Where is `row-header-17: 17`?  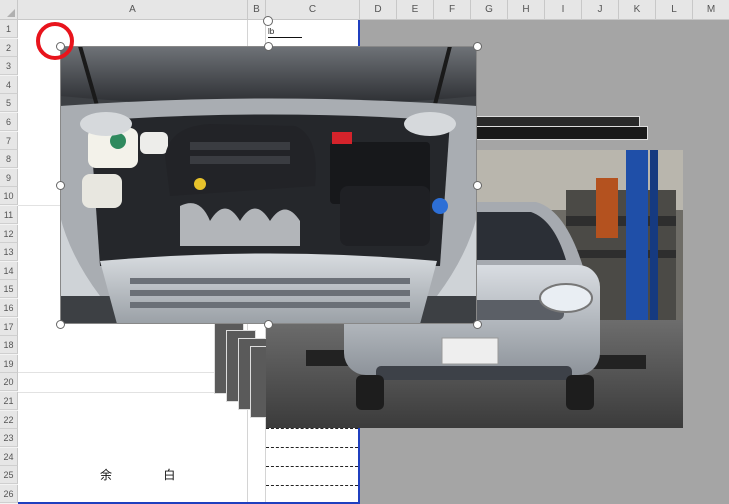 row-header-17: 17 is located at coordinates (9, 326).